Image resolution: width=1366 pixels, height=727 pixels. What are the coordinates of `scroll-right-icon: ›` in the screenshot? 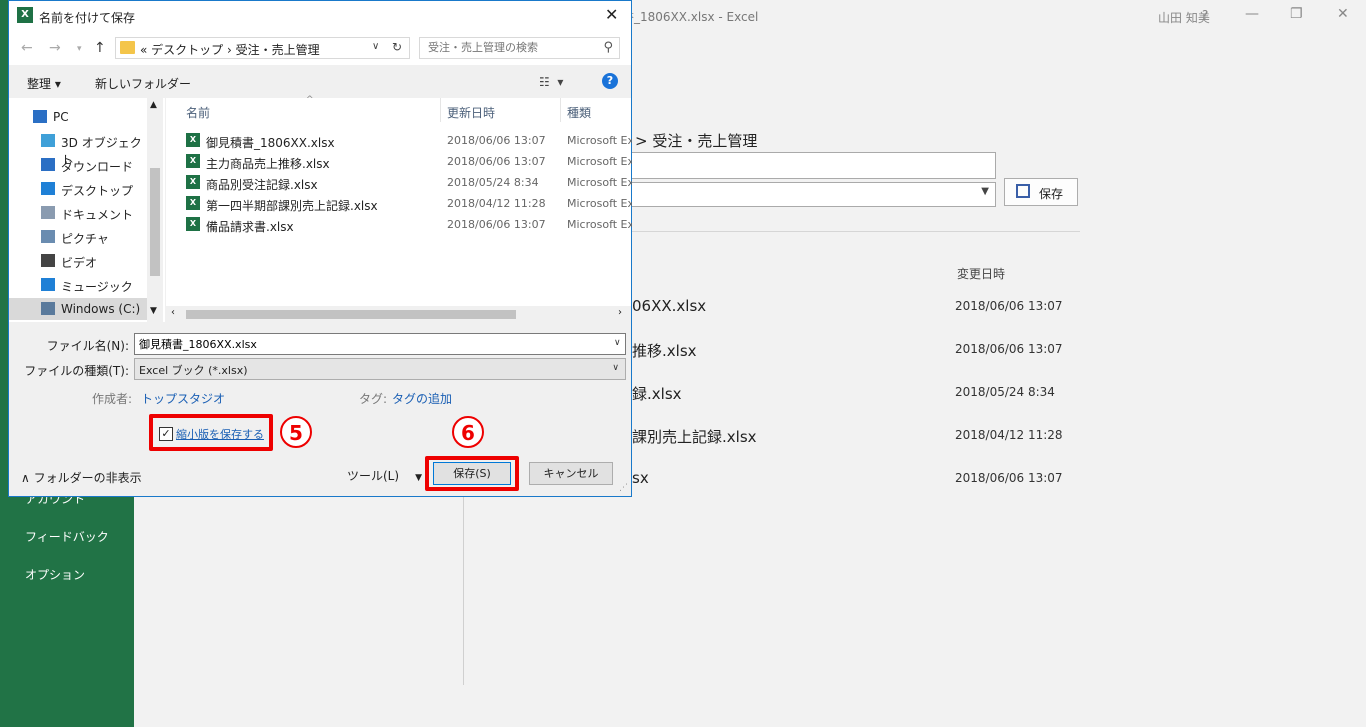 It's located at (620, 312).